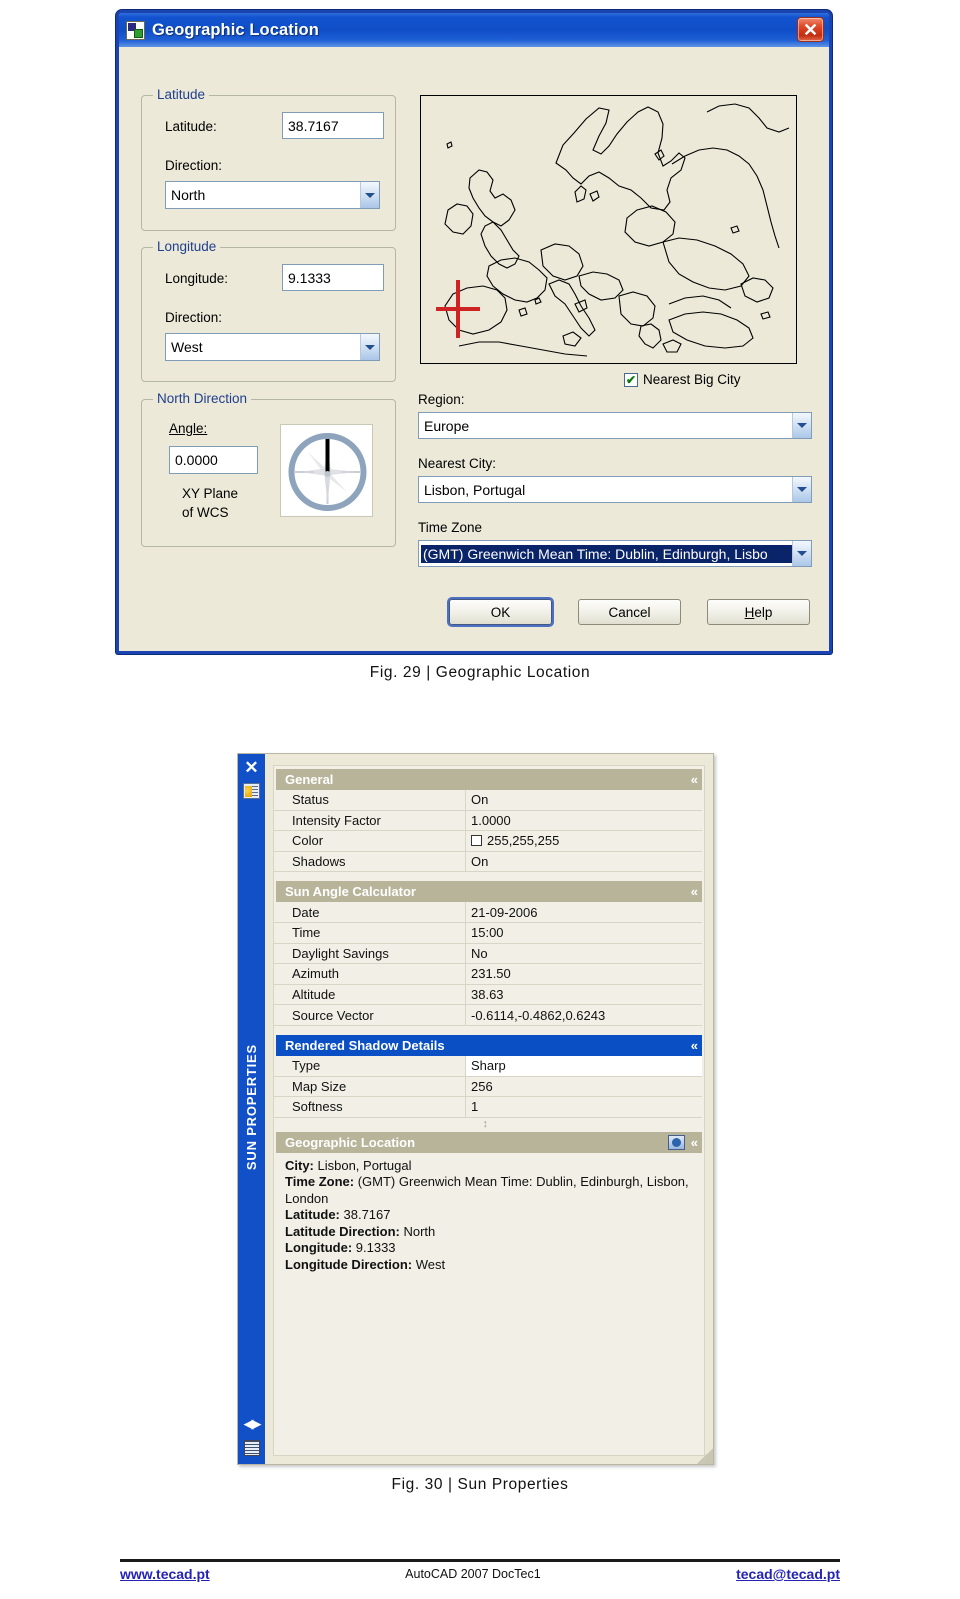 The width and height of the screenshot is (960, 1599). I want to click on property-name: Date, so click(370, 912).